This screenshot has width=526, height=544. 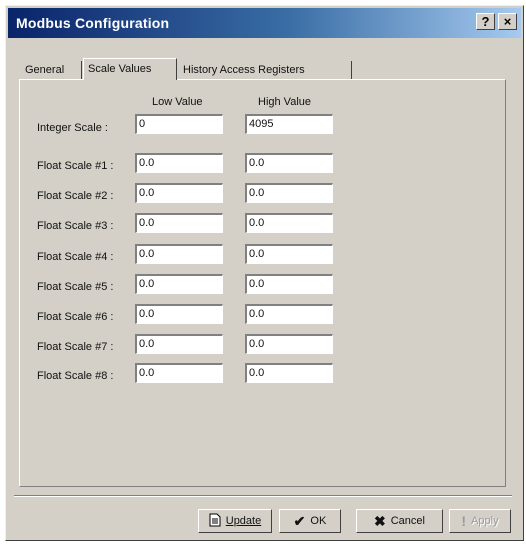 I want to click on x-icon: ✖, so click(x=380, y=520).